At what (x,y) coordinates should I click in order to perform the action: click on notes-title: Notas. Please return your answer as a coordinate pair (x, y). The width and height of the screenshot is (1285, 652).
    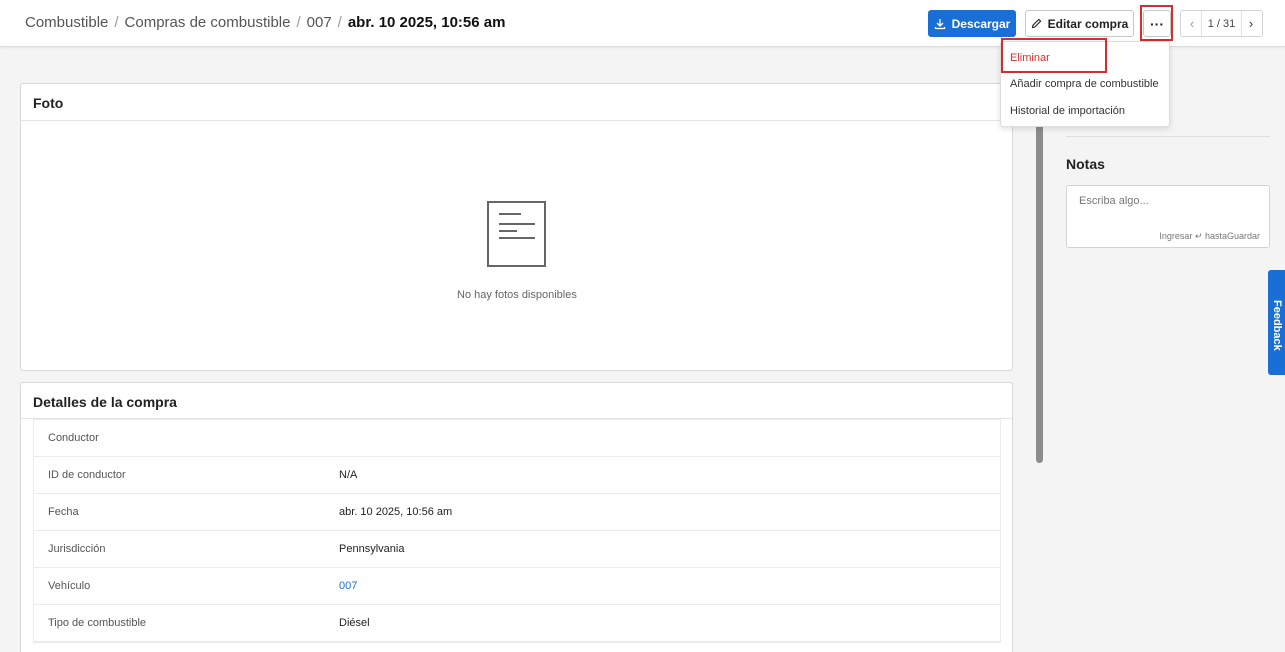
    Looking at the image, I should click on (1085, 164).